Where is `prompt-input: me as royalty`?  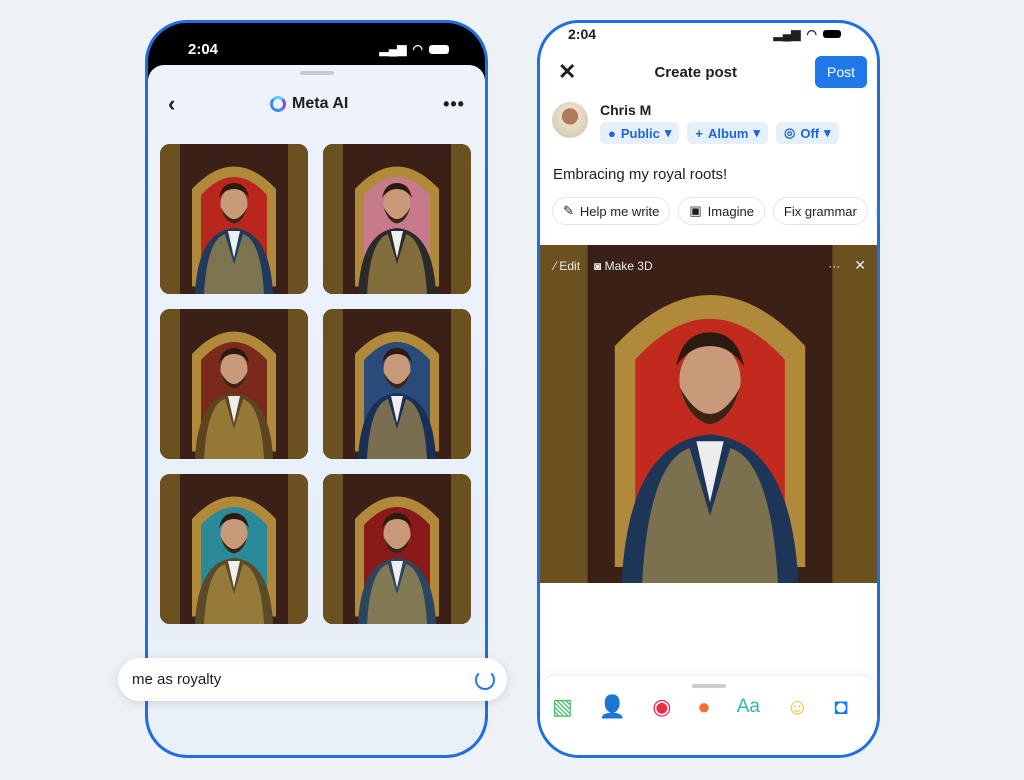 prompt-input: me as royalty is located at coordinates (312, 679).